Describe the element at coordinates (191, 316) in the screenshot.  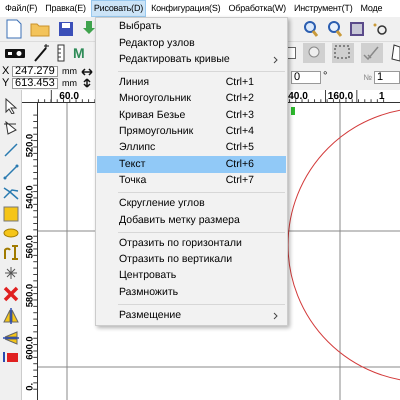
I see `menu-option: Размещение` at that location.